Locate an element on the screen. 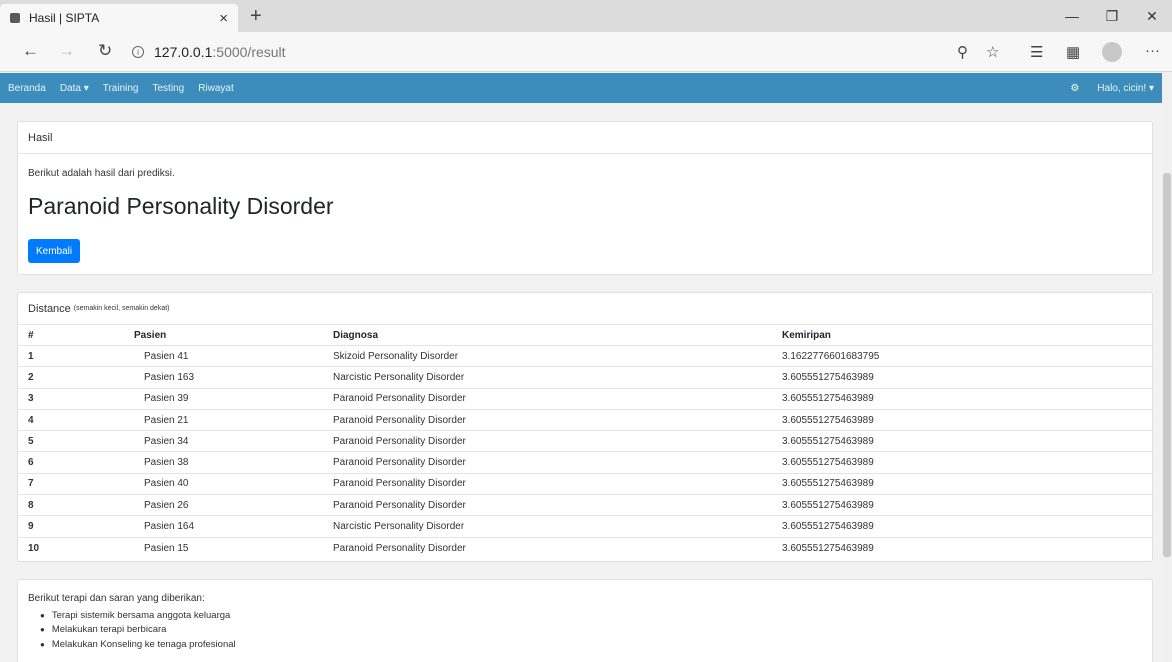 This screenshot has height=662, width=1172. row-pasien: Pasien 40 is located at coordinates (233, 483).